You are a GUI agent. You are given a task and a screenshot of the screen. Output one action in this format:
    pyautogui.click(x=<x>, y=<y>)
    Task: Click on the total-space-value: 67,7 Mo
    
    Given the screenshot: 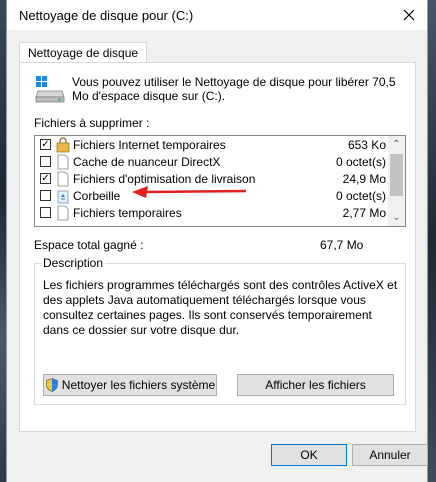 What is the action you would take?
    pyautogui.click(x=342, y=245)
    